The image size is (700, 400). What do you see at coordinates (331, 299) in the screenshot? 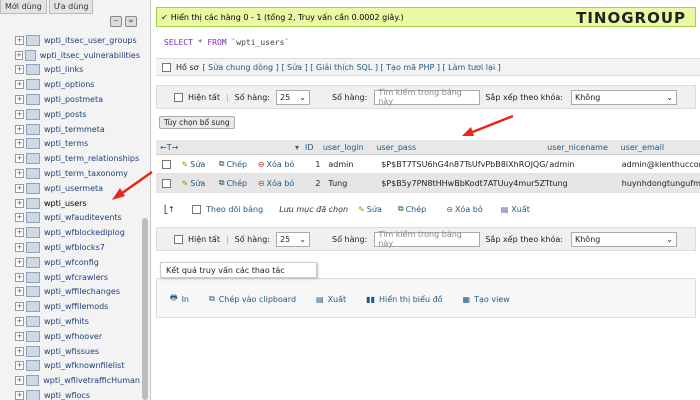
I see `export-button: ▤ Xuất` at bounding box center [331, 299].